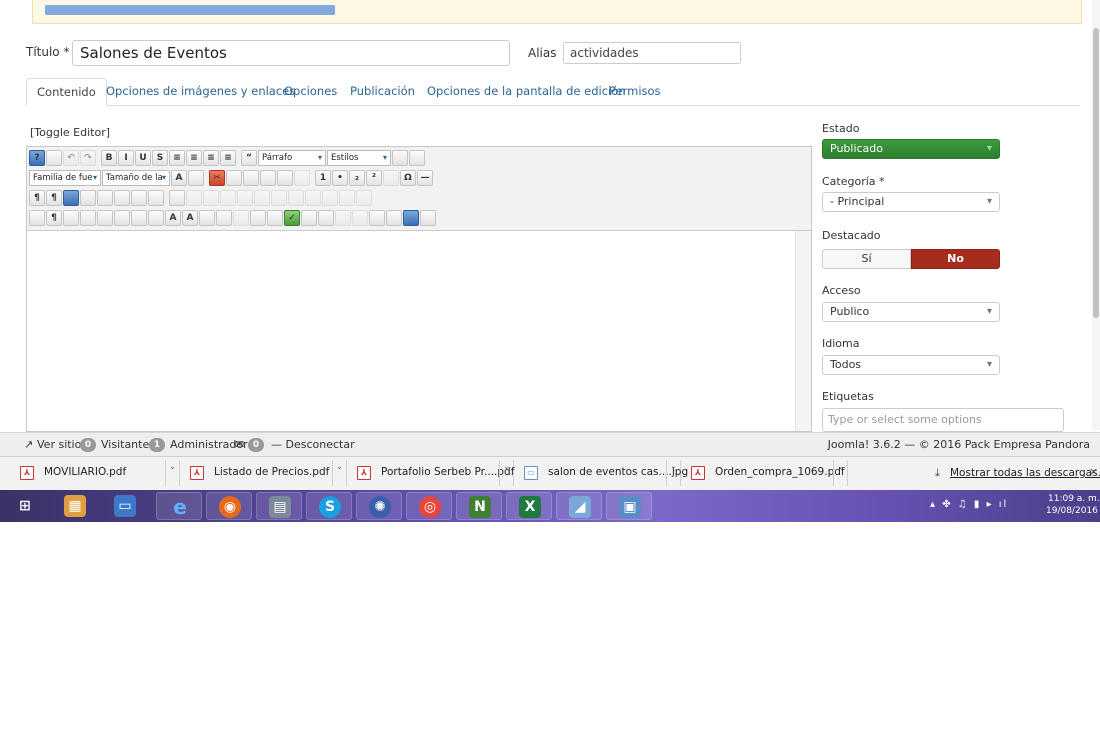 Image resolution: width=1100 pixels, height=742 pixels. I want to click on spellcheck-icon: ✓, so click(292, 218).